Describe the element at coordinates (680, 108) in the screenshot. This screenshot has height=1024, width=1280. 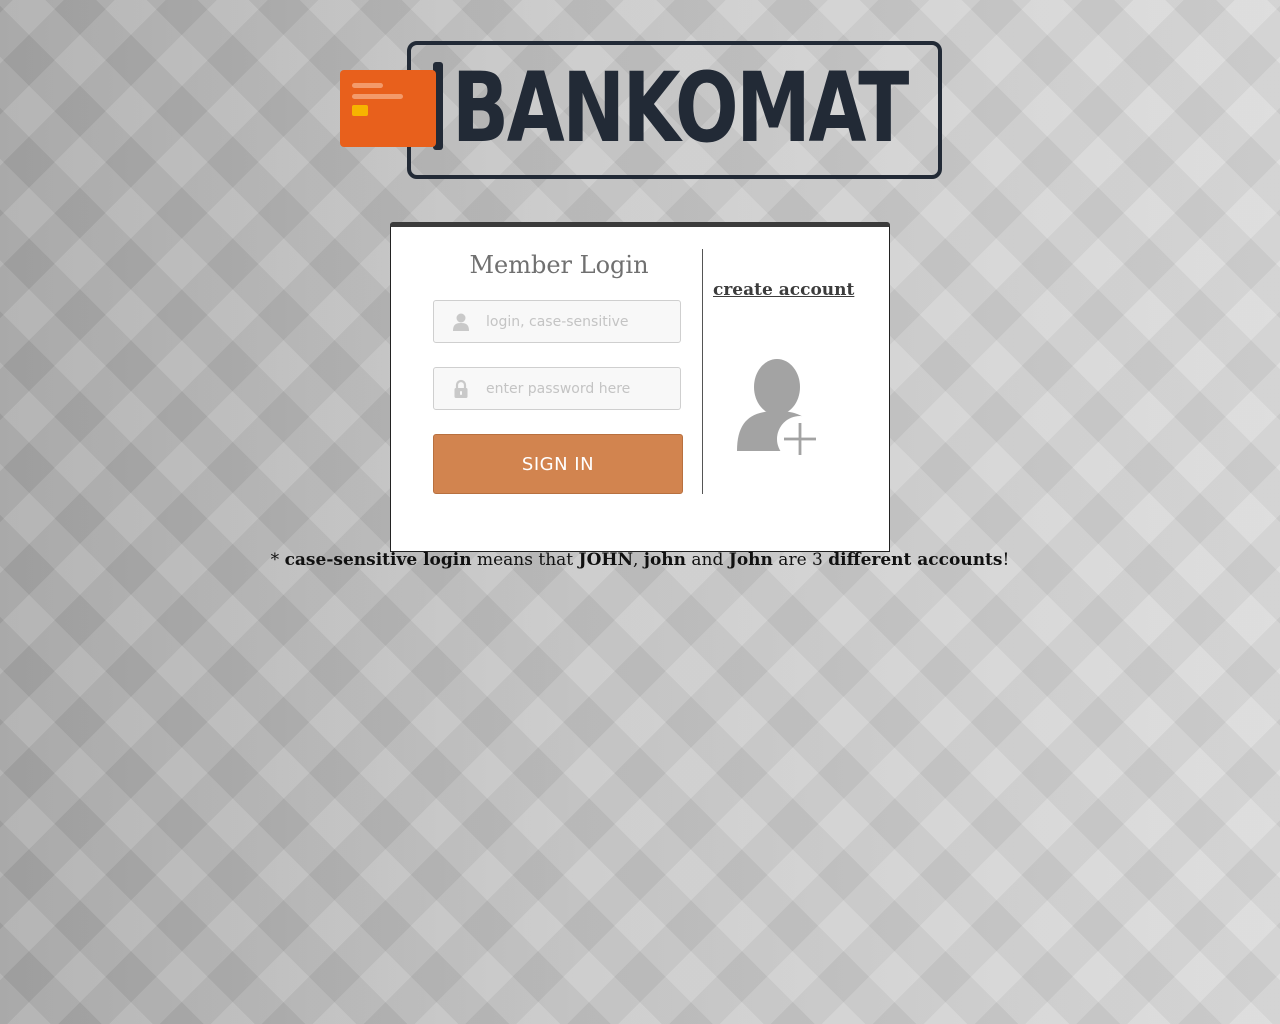
I see `logo-text: BANKOMAT` at that location.